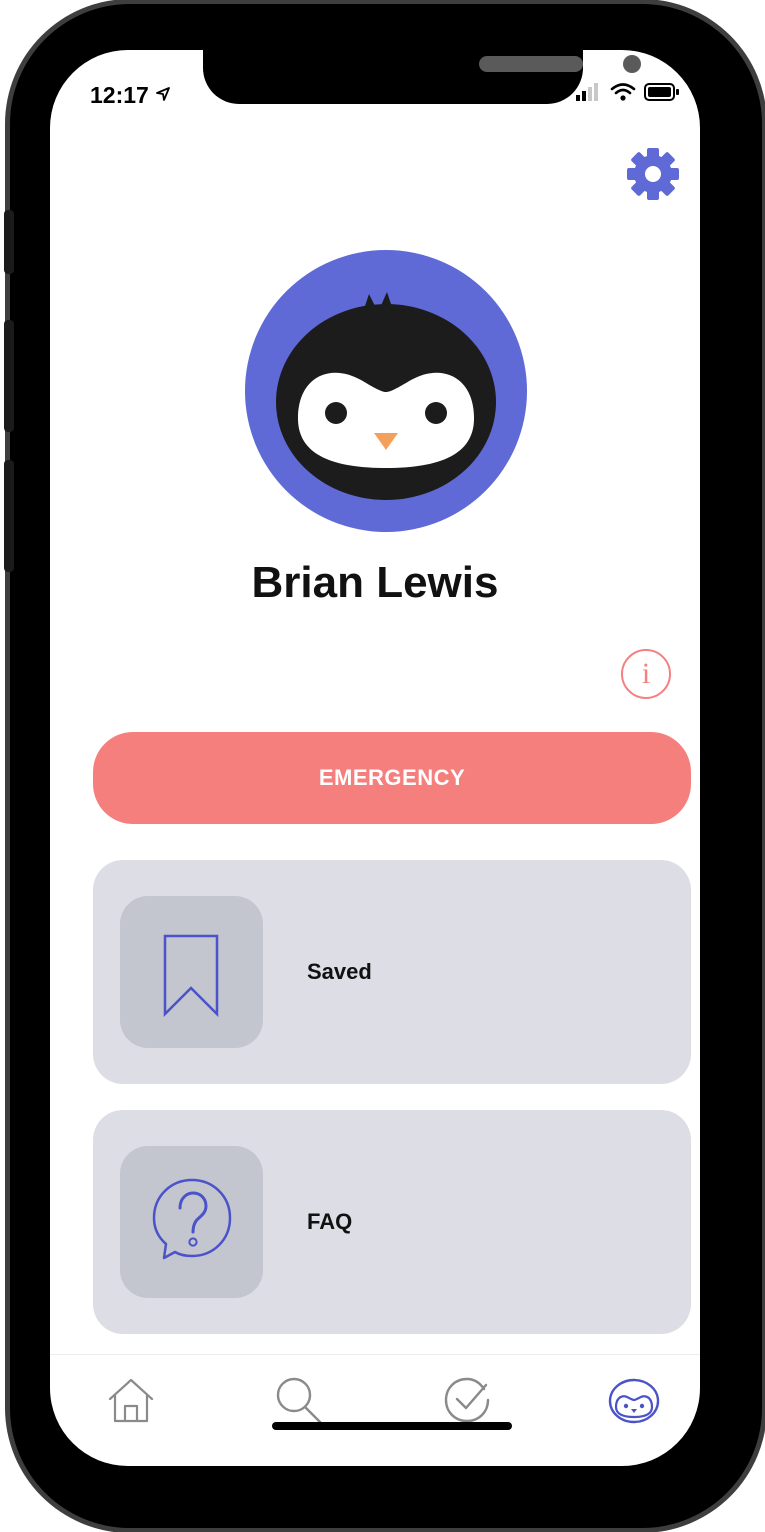 The width and height of the screenshot is (765, 1532). I want to click on status-time: 12:17, so click(130, 95).